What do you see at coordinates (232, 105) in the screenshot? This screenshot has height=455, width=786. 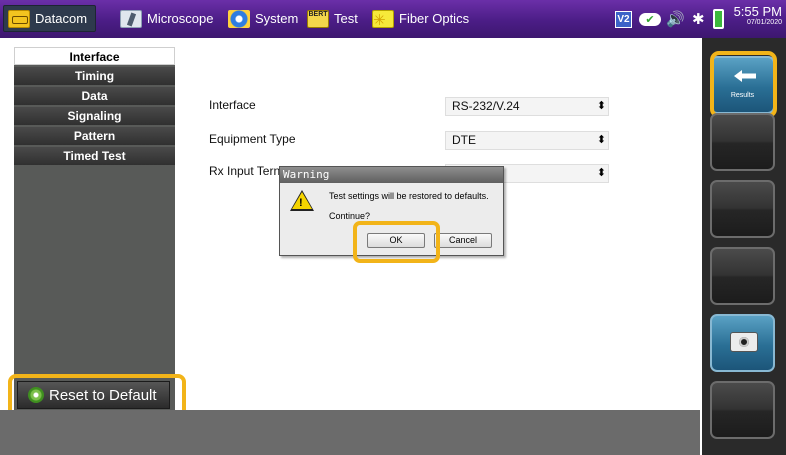 I see `field-label-interface: Interface` at bounding box center [232, 105].